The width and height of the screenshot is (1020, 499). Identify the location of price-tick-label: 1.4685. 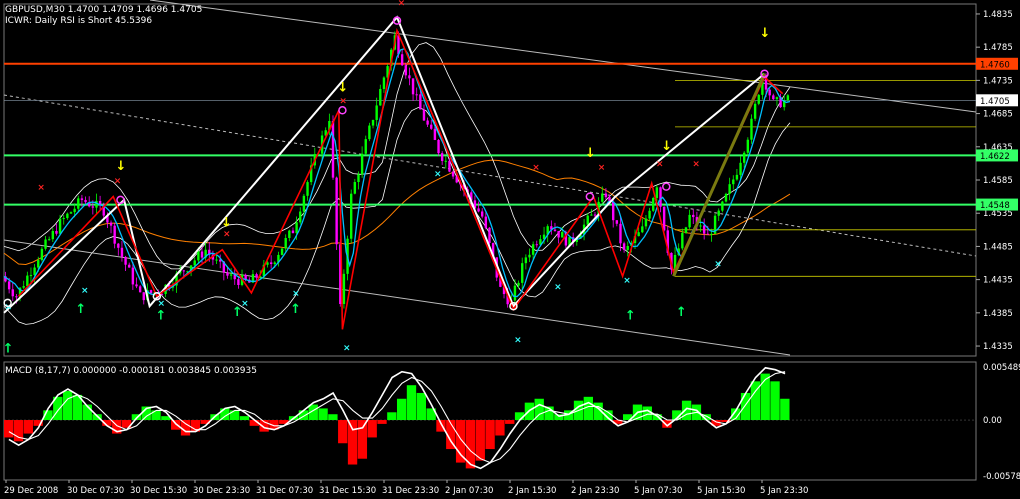
(998, 115).